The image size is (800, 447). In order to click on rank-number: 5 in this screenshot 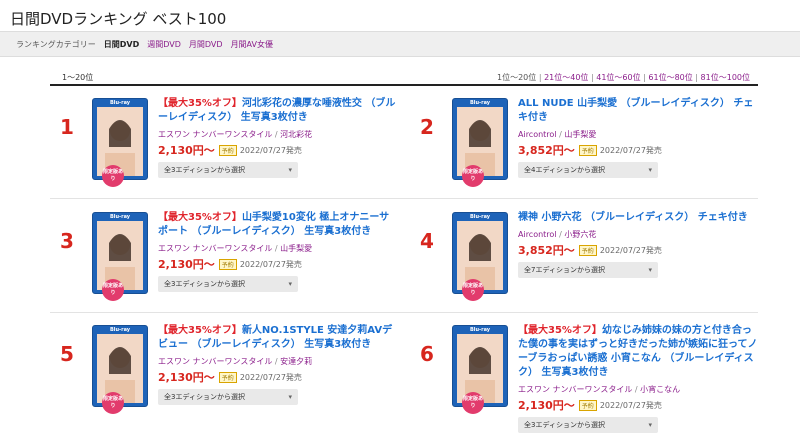, I will do `click(67, 354)`.